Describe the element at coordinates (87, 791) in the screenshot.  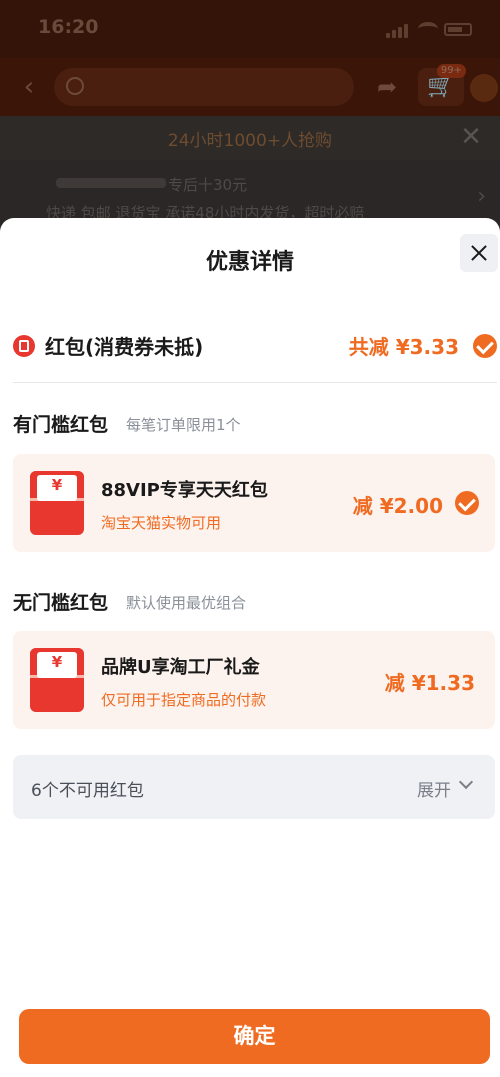
I see `unavailable-label: 6个不可用红包` at that location.